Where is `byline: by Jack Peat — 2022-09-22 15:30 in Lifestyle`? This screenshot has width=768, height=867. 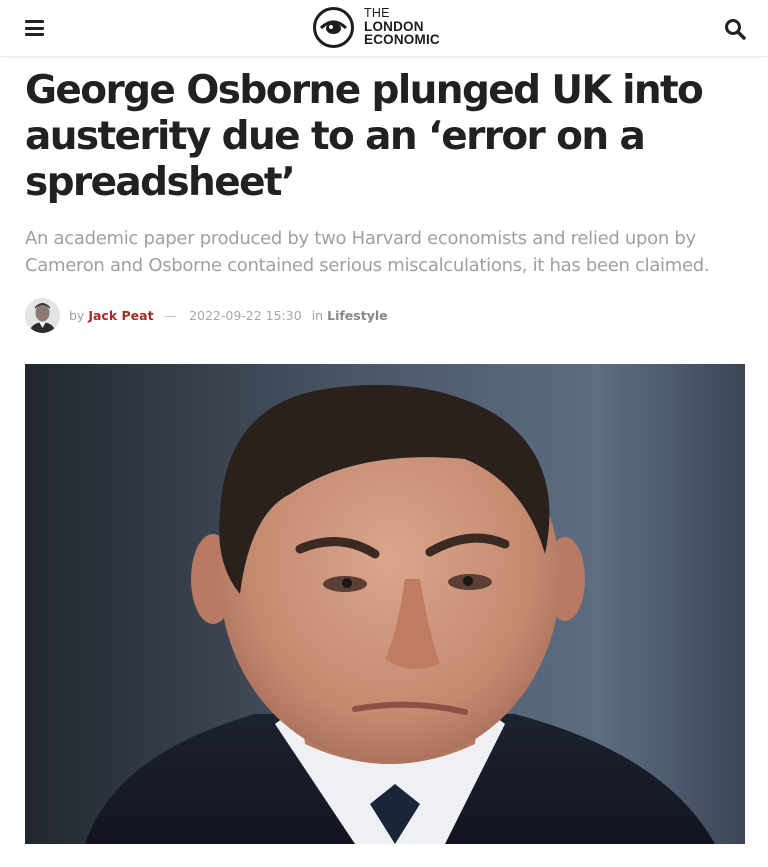 byline: by Jack Peat — 2022-09-22 15:30 in Lifestyle is located at coordinates (228, 315).